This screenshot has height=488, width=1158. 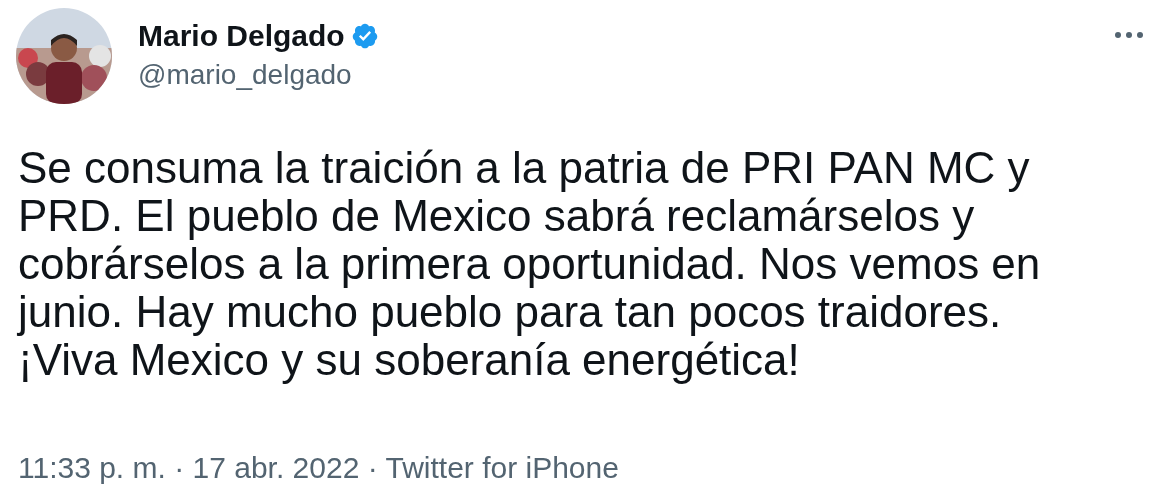 I want to click on tweet-timestamp: 11:33 p. m. · 17 abr. 2022 · Twitter for iPhone, so click(x=318, y=468).